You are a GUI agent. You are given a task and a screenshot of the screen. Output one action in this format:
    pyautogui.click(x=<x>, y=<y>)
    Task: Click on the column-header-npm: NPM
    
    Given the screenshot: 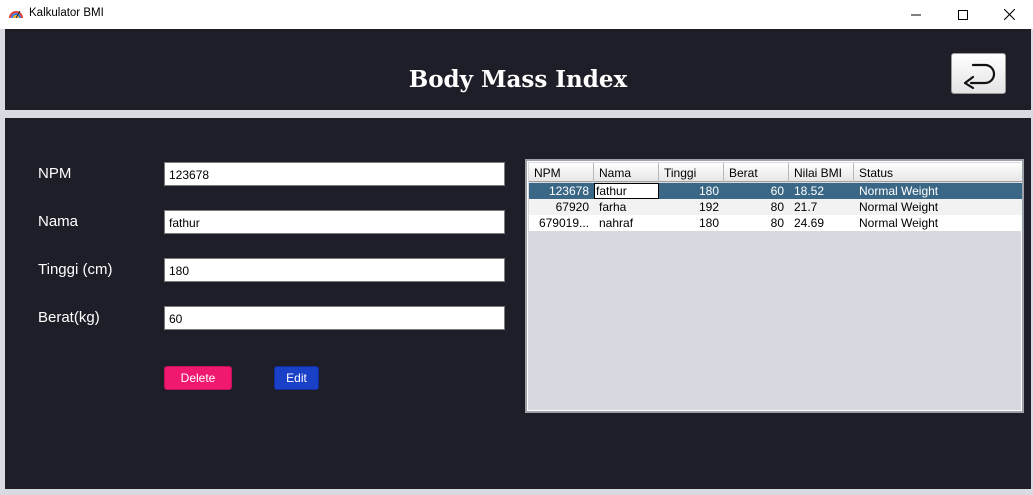 What is the action you would take?
    pyautogui.click(x=561, y=172)
    